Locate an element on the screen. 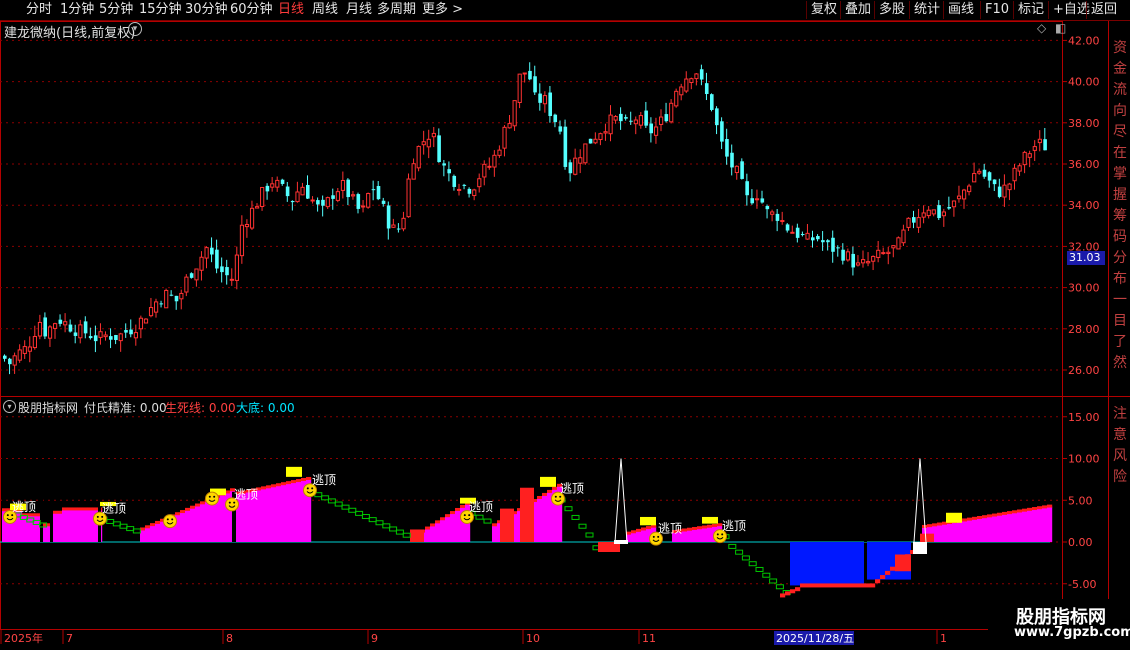 Image resolution: width=1130 pixels, height=650 pixels. date-label: 8 is located at coordinates (229, 638).